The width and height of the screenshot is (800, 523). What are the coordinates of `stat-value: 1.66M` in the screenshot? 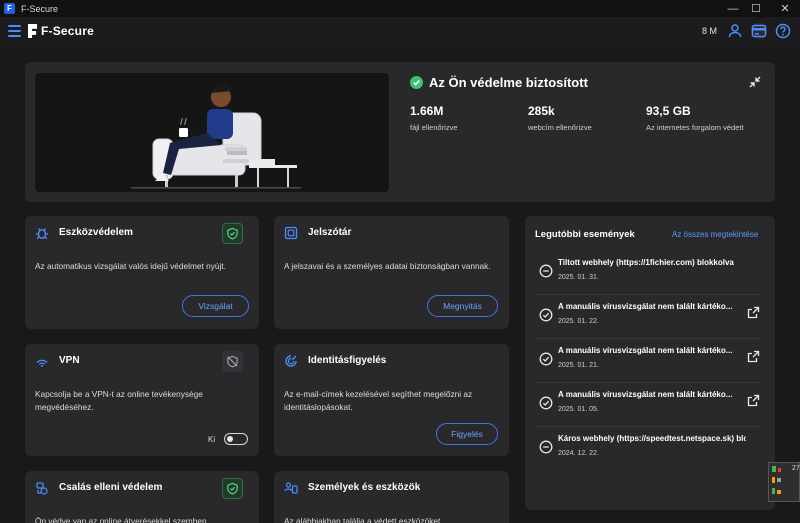 It's located at (427, 111).